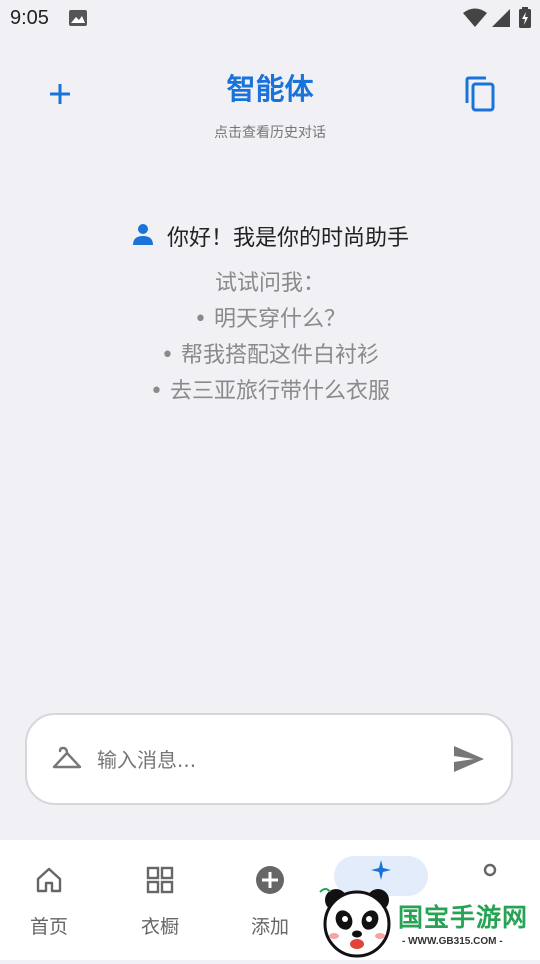  I want to click on nav-label: 衣橱, so click(159, 927).